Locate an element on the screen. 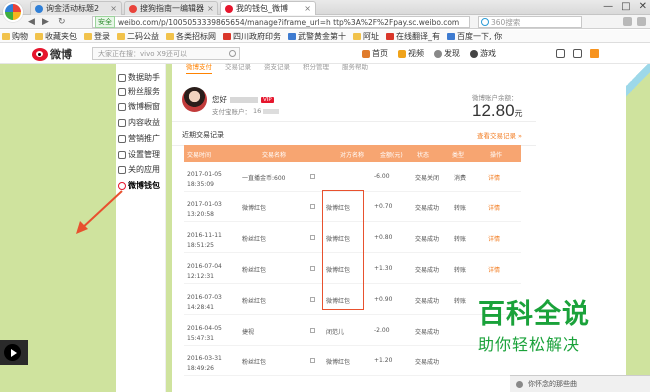  browser-search-input: 360搜索 is located at coordinates (530, 22).